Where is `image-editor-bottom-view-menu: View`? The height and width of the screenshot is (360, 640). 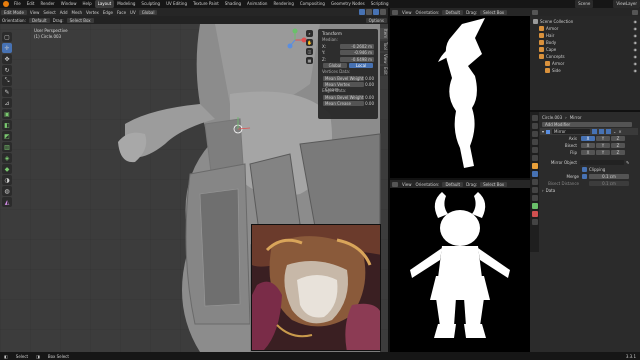
image-editor-bottom-view-menu: View is located at coordinates (407, 184).